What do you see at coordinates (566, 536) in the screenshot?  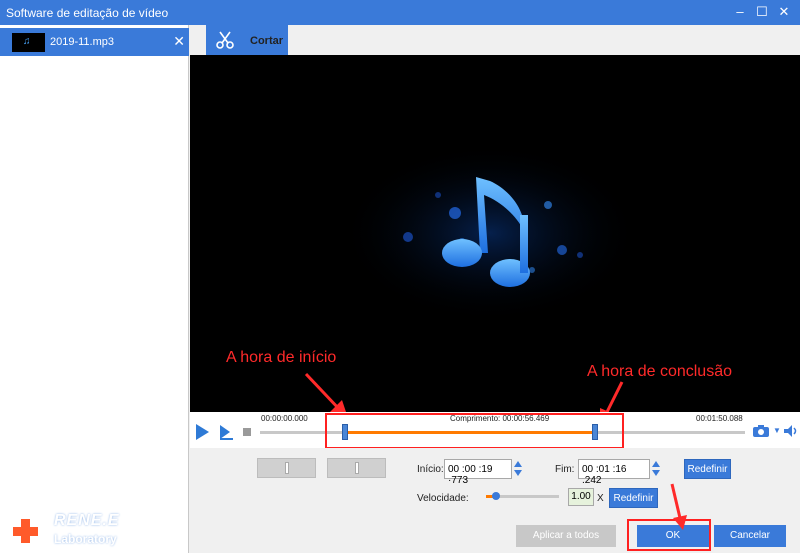 I see `apply-all-button: Aplicar a todos` at bounding box center [566, 536].